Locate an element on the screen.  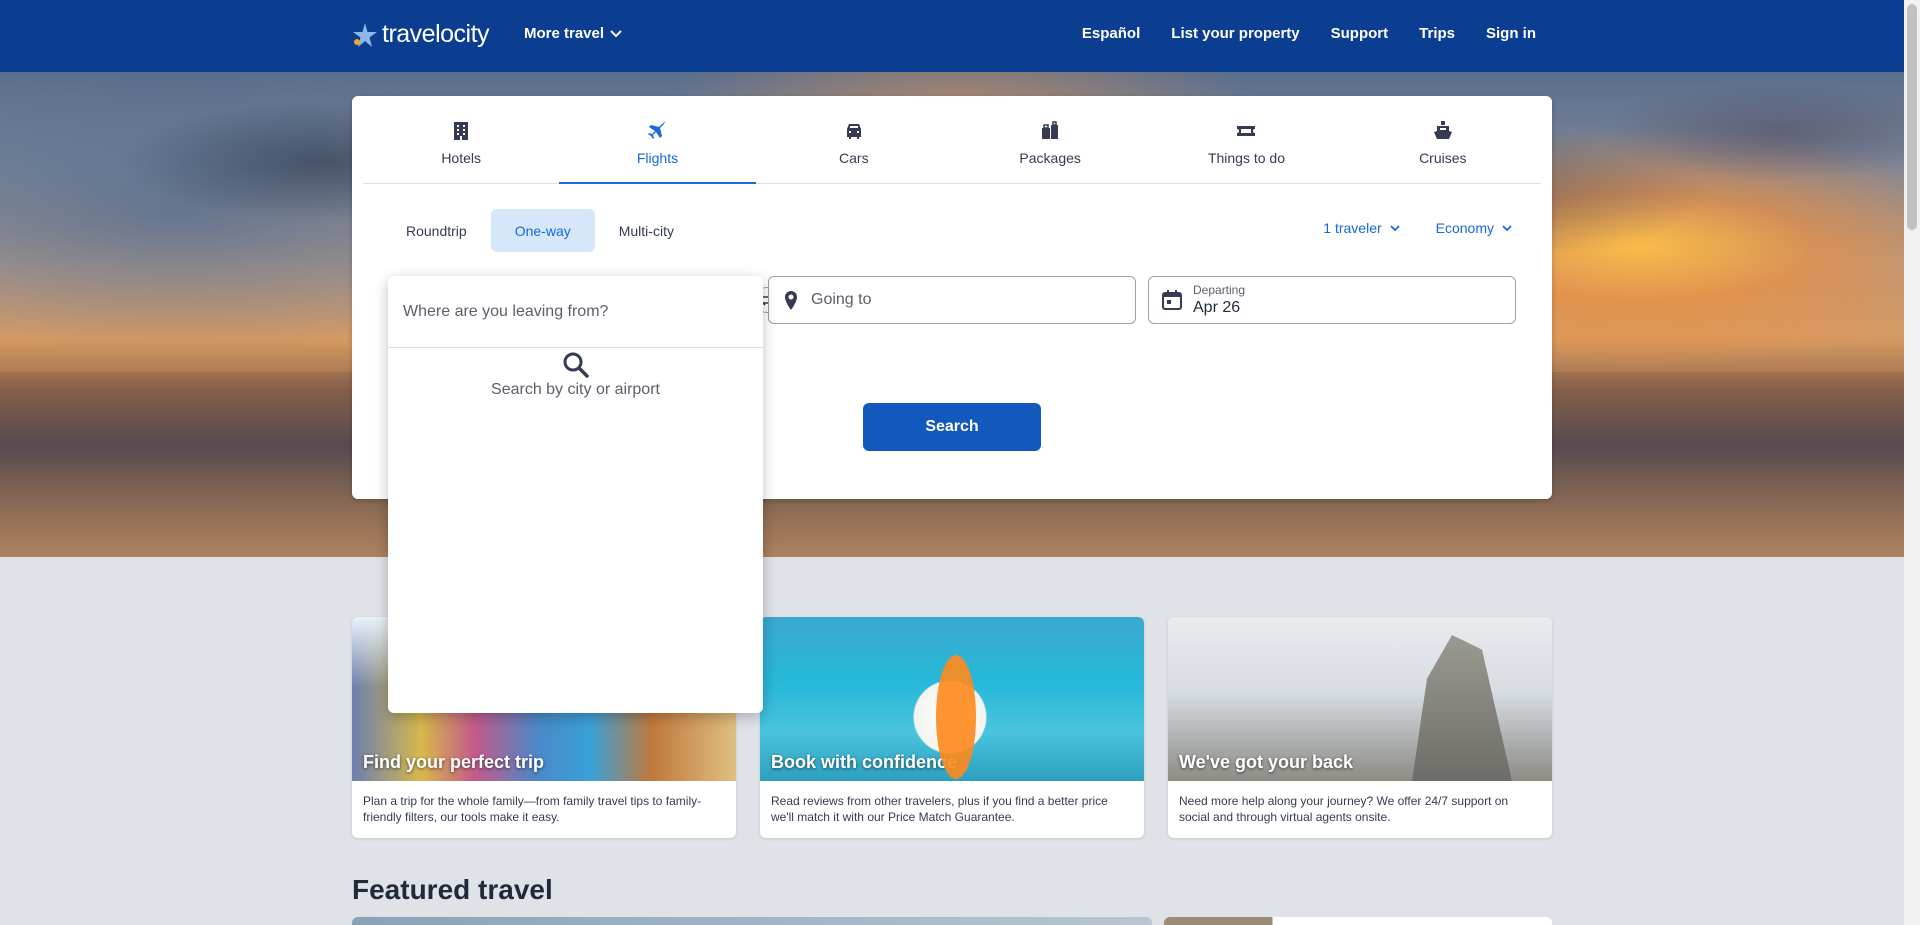
travelers-label: 1 traveler is located at coordinates (1352, 228).